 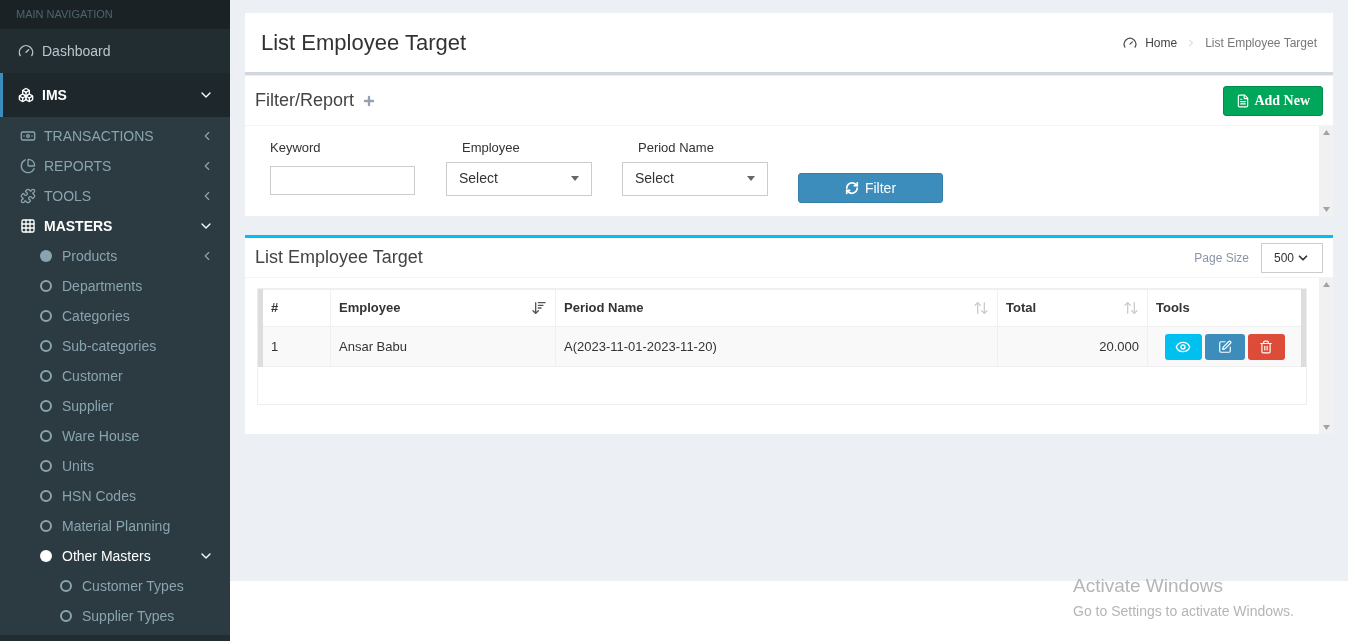 What do you see at coordinates (115, 346) in the screenshot?
I see `sidebar-item: Sub-categories` at bounding box center [115, 346].